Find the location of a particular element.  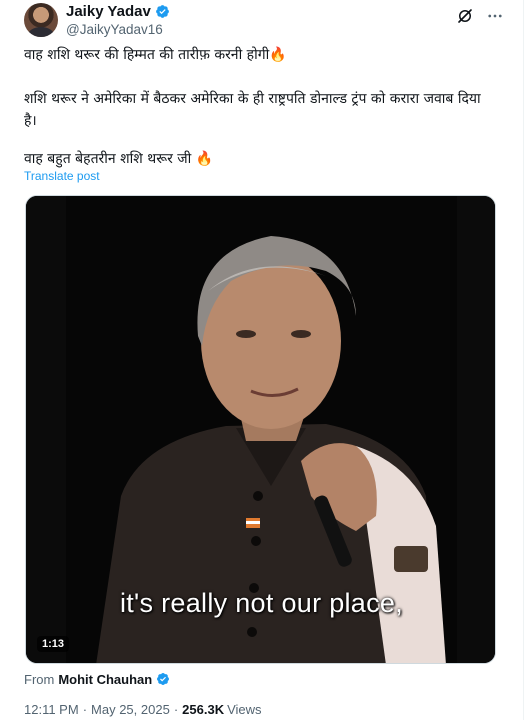

grok-icon is located at coordinates (465, 16).